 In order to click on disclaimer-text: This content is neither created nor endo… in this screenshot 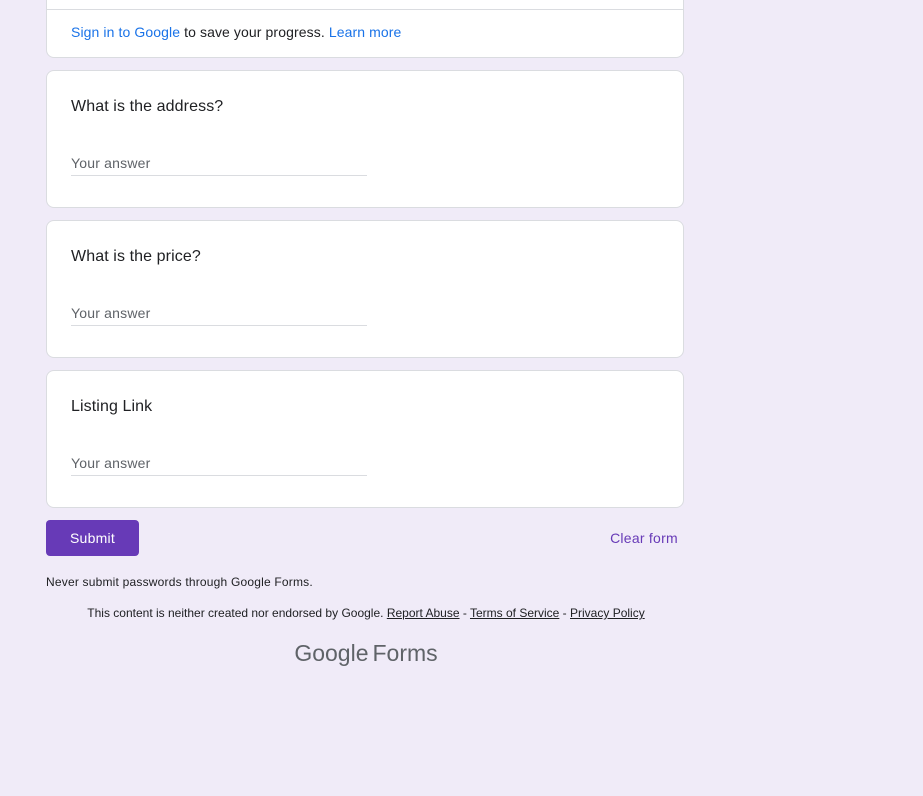, I will do `click(237, 613)`.